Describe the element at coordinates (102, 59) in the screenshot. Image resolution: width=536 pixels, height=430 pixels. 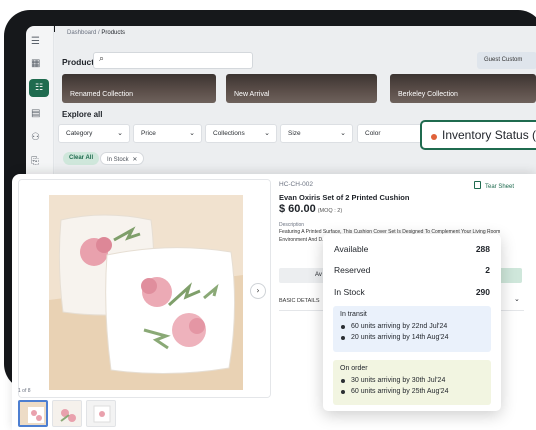
I see `search-icon: ⌕` at that location.